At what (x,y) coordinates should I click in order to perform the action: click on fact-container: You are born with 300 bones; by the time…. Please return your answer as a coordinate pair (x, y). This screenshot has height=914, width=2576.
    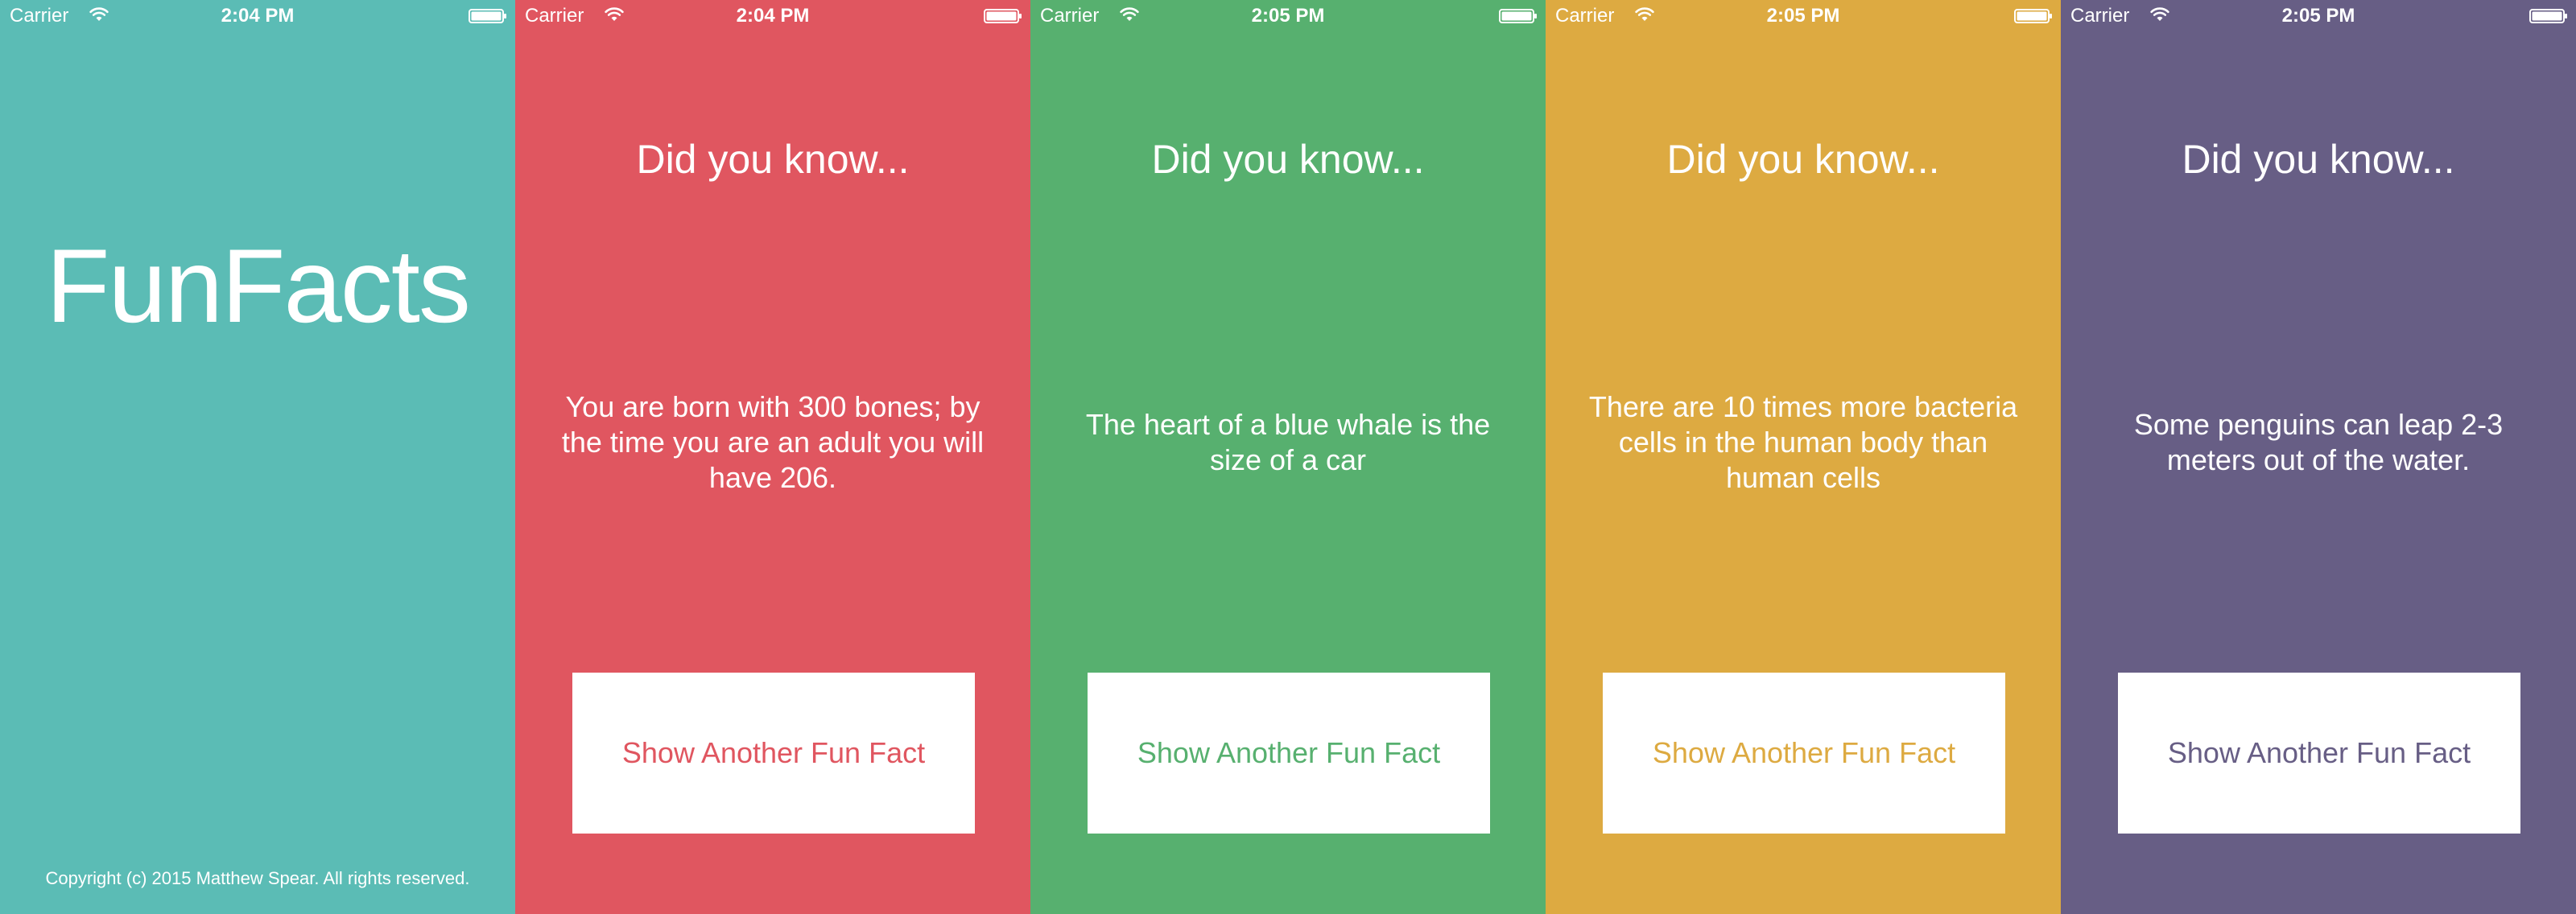
    Looking at the image, I should click on (773, 442).